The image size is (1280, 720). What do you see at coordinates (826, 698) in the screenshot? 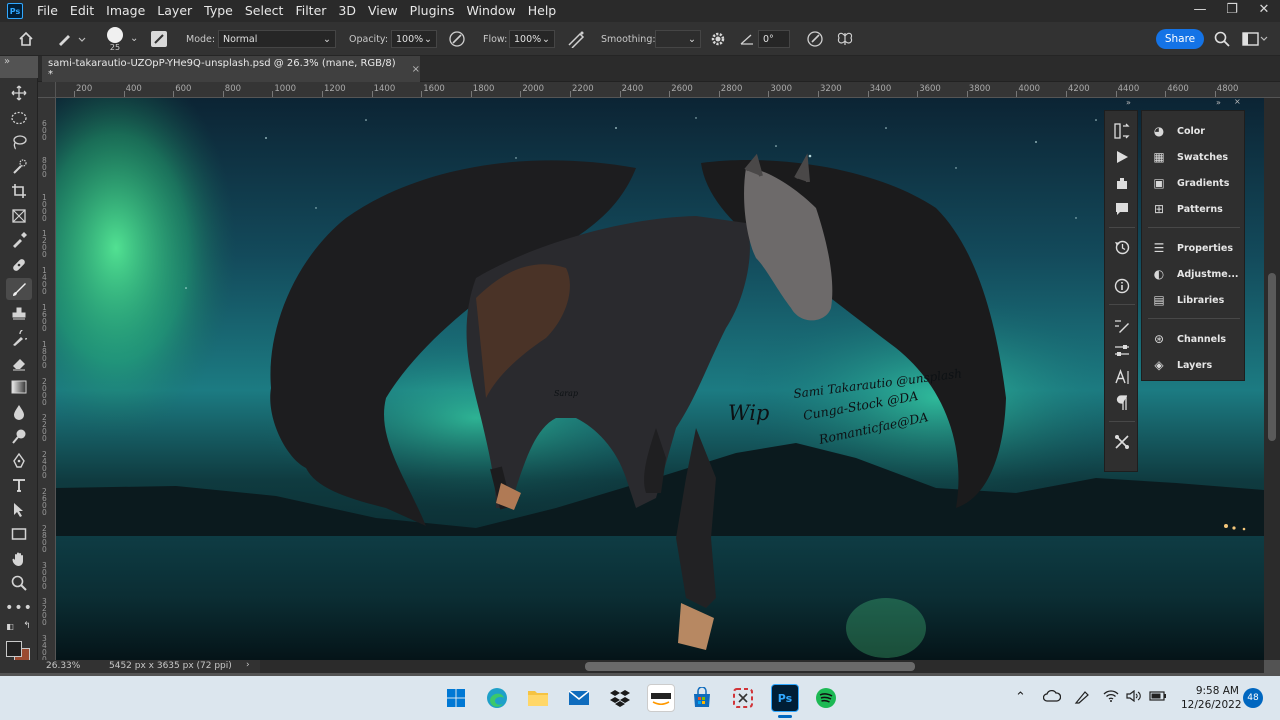
I see `spotify-app` at bounding box center [826, 698].